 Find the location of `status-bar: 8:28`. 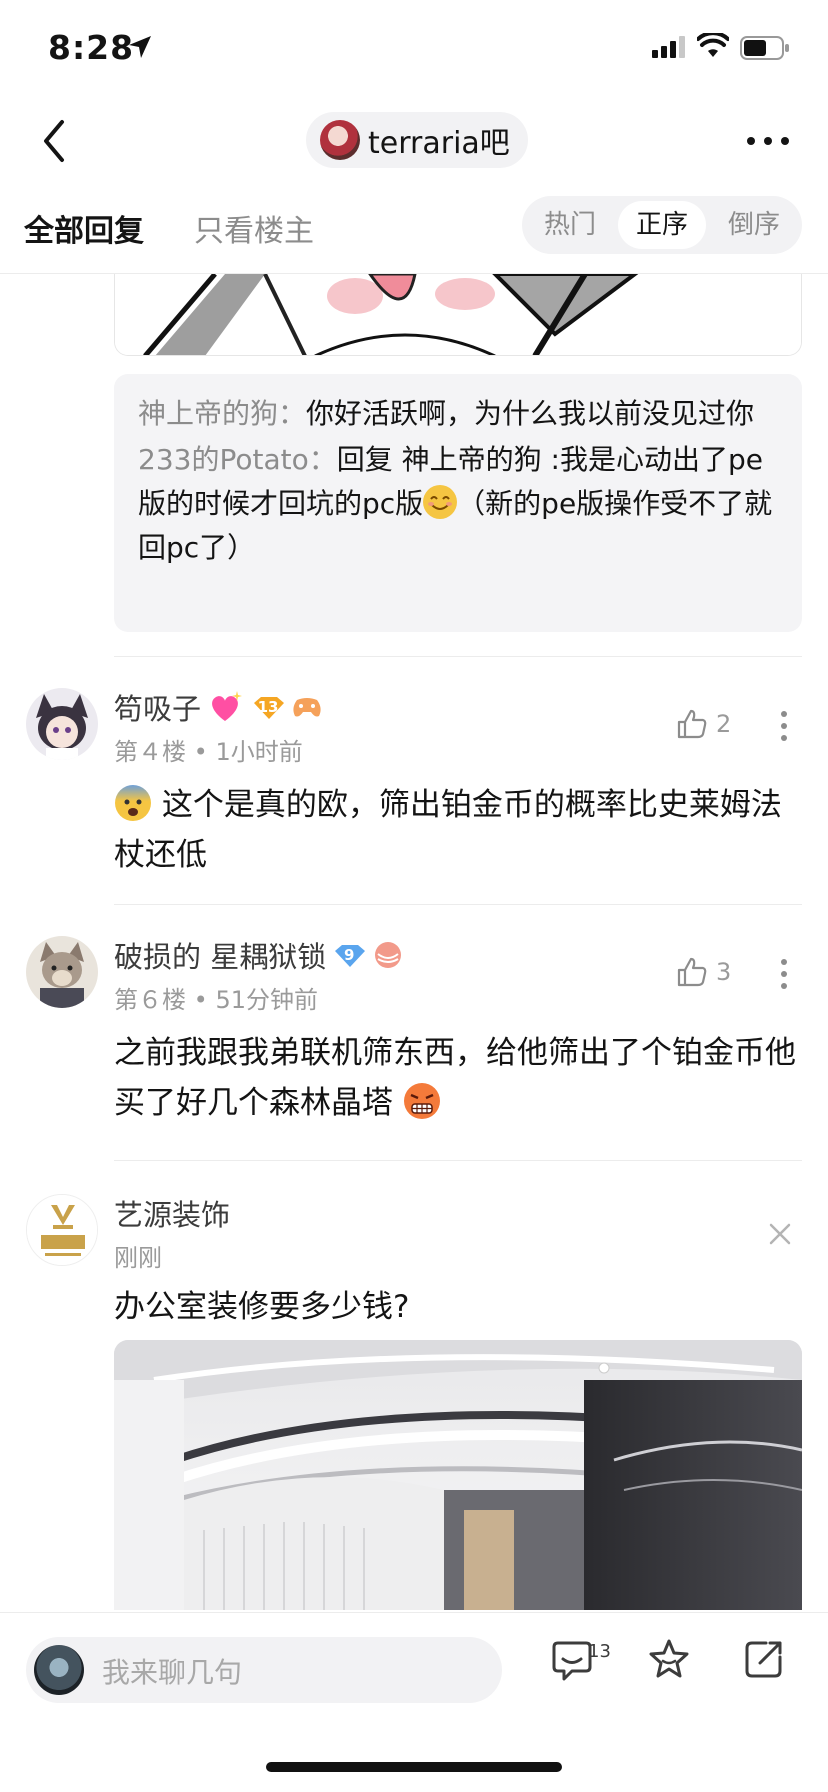

status-bar: 8:28 is located at coordinates (414, 50).